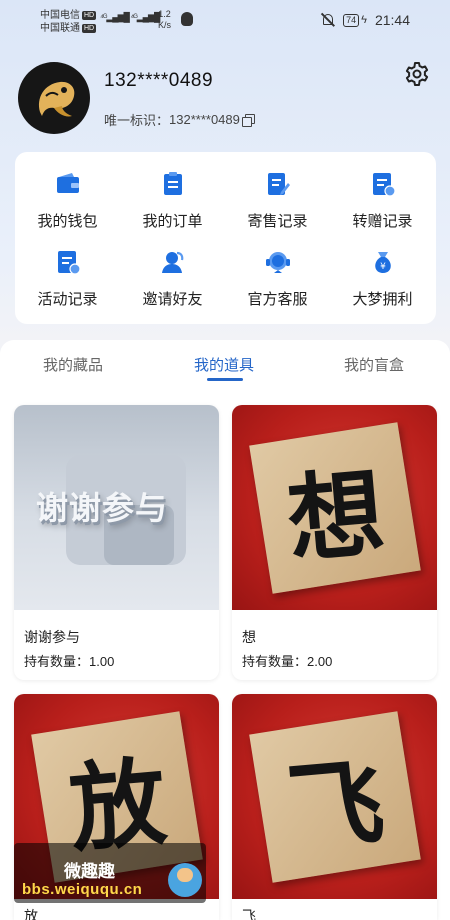 This screenshot has height=920, width=450. I want to click on menu-label: 活动记录, so click(67, 299).